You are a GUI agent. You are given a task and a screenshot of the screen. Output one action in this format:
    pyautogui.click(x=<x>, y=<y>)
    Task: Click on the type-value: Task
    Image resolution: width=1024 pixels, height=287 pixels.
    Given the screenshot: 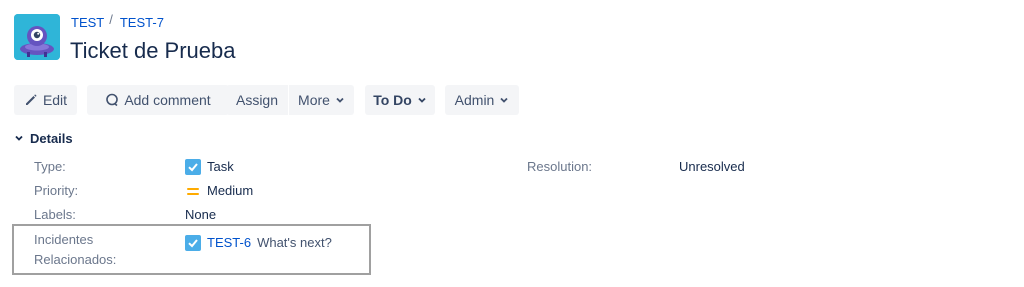 What is the action you would take?
    pyautogui.click(x=209, y=167)
    